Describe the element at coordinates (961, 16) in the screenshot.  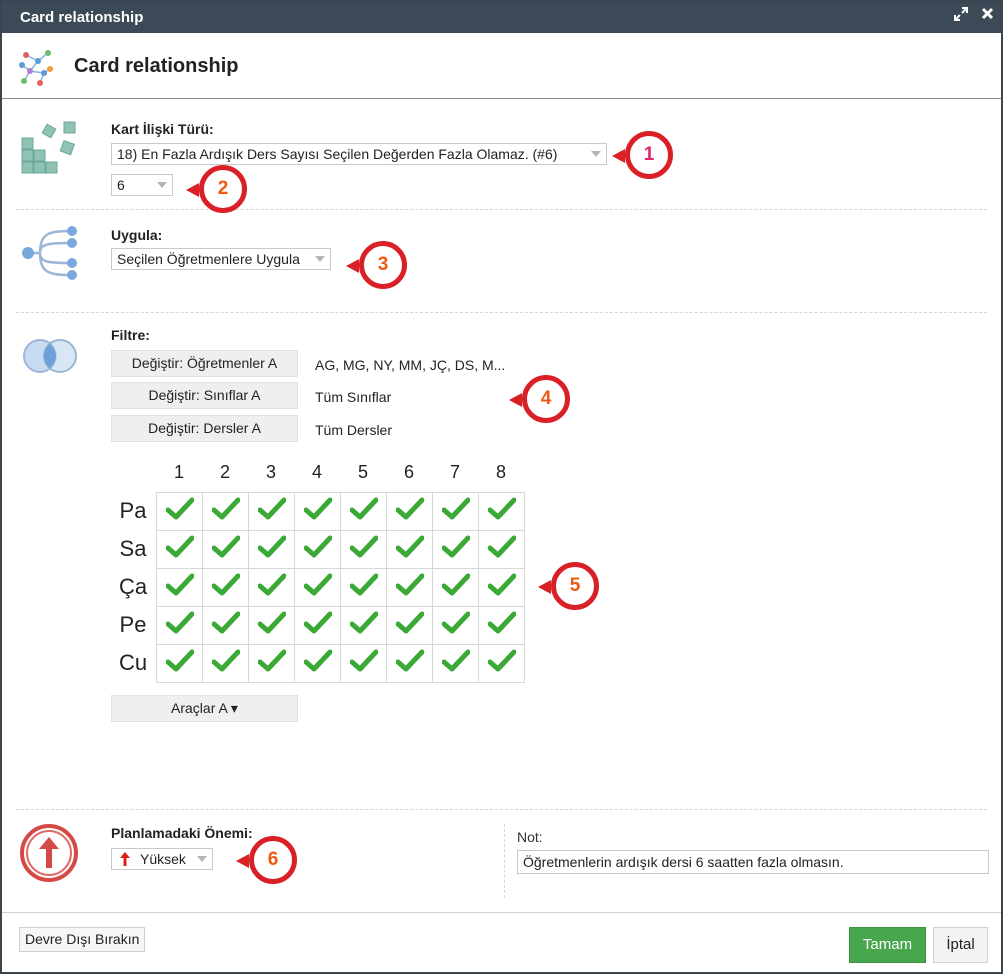
I see `maximize-icon` at that location.